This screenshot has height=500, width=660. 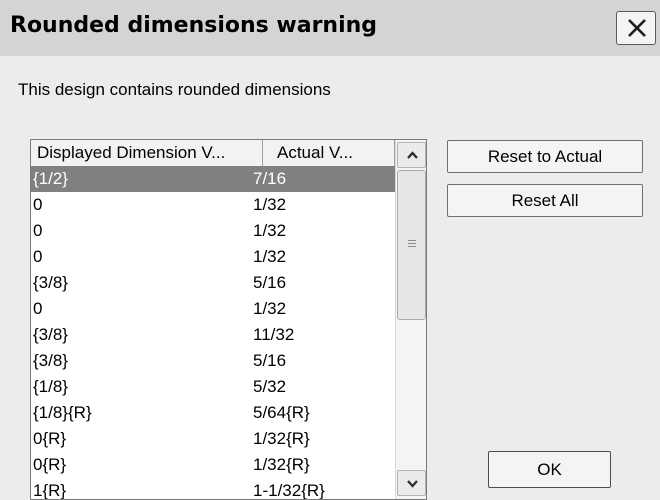 I want to click on close-button, so click(x=636, y=28).